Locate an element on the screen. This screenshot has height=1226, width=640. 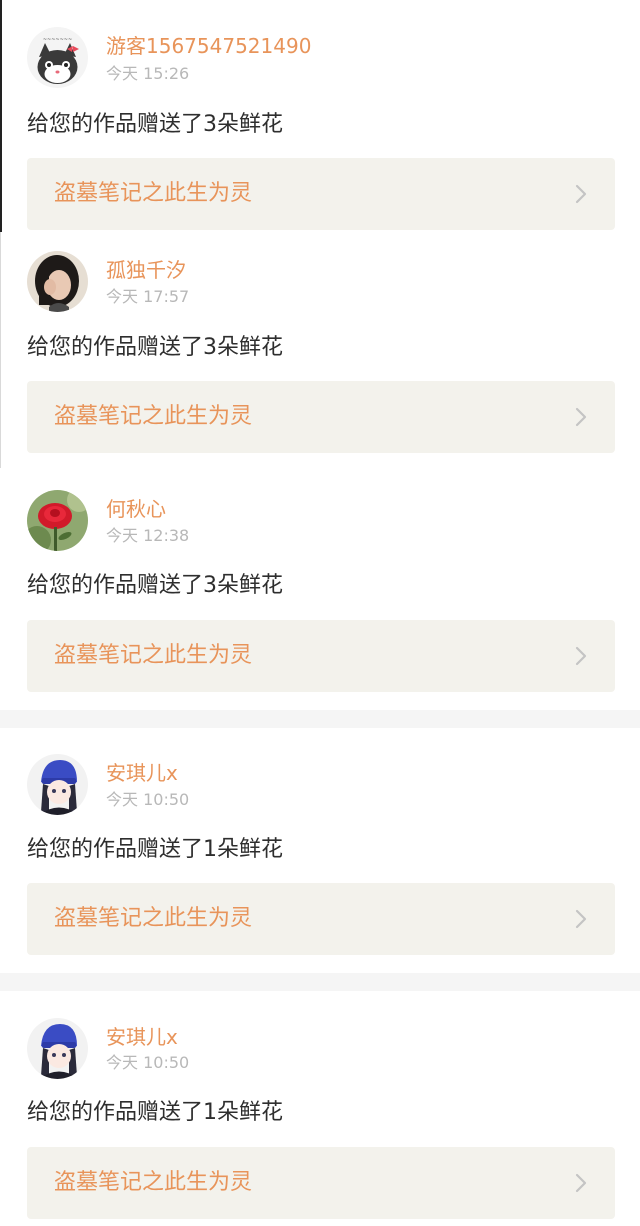
username: 何秋心 is located at coordinates (136, 509).